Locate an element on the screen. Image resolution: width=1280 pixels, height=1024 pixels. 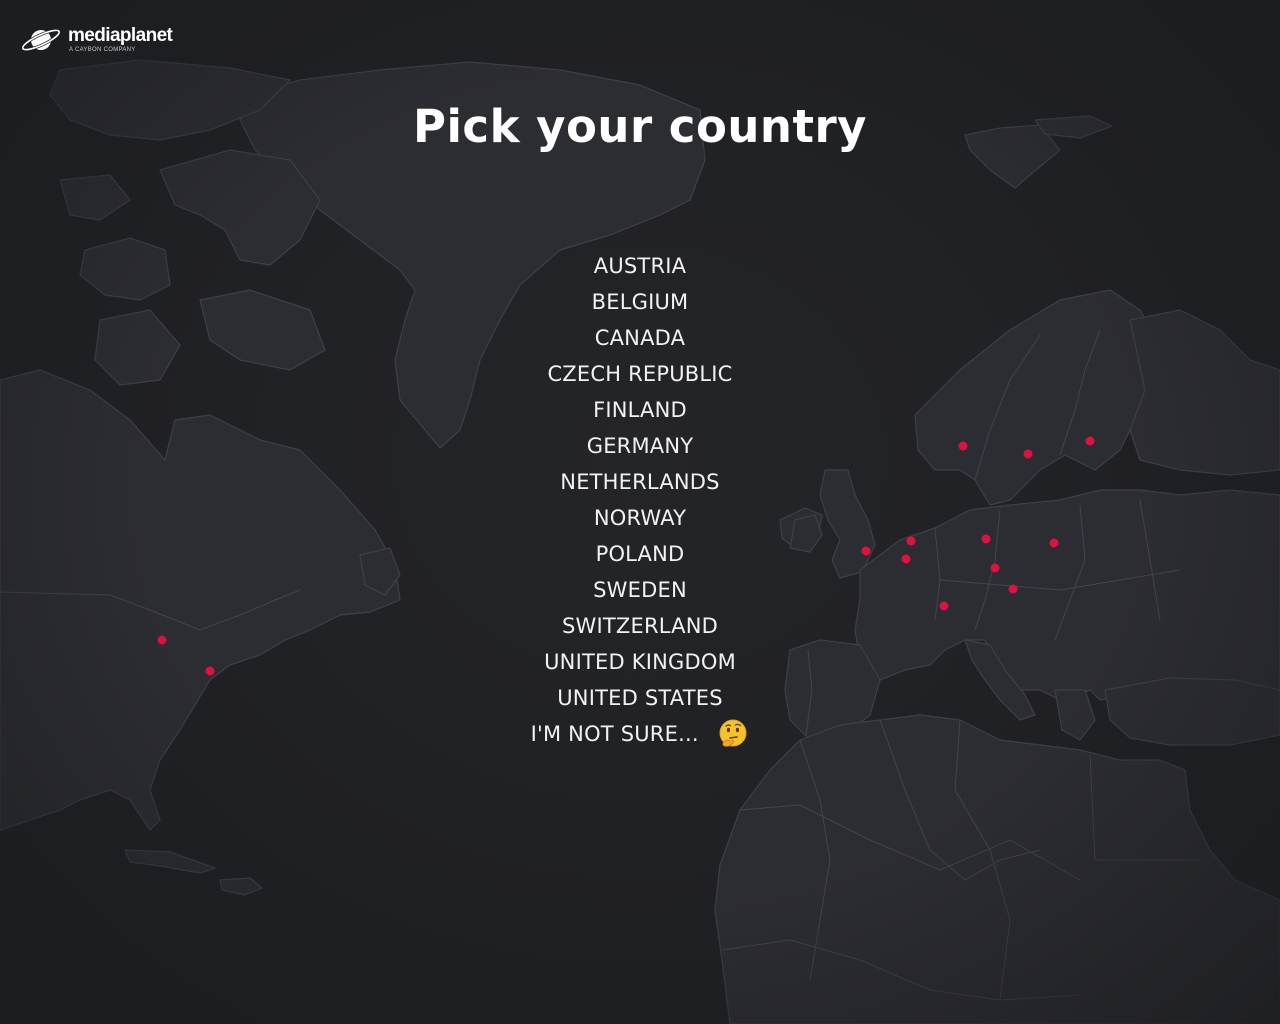
country-label: NORWAY is located at coordinates (640, 518).